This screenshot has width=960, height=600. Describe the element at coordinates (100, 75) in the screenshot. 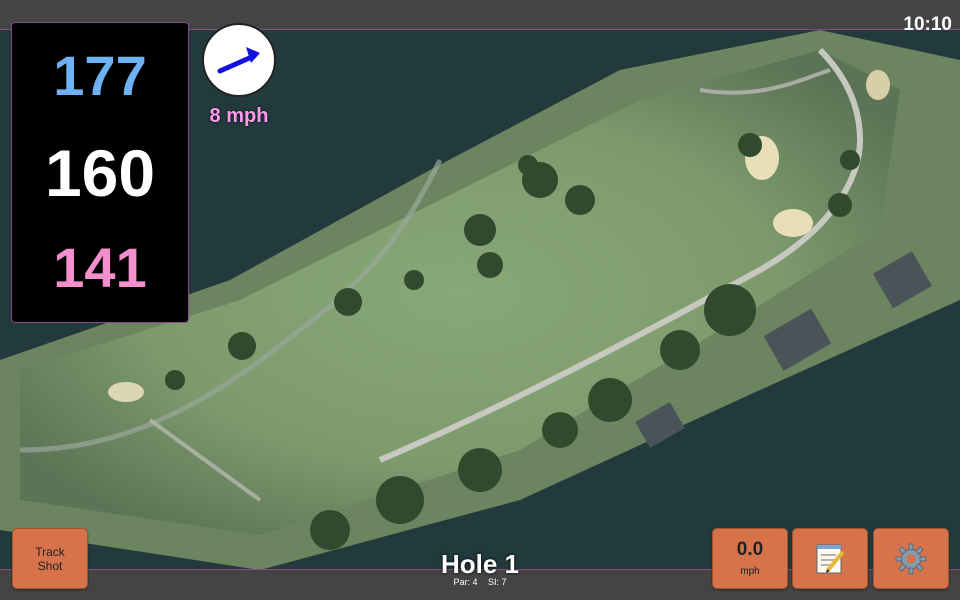

I see `back-distance: 177` at that location.